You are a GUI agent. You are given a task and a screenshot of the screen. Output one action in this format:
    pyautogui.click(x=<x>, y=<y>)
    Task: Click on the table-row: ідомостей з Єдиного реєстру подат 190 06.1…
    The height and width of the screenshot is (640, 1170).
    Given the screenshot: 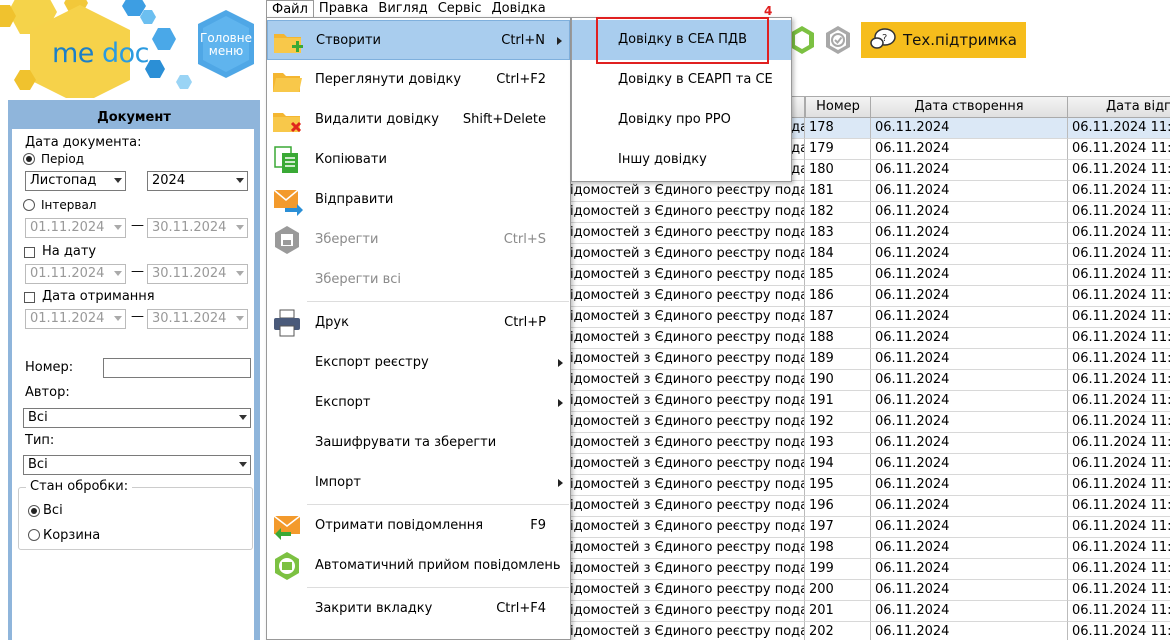 What is the action you would take?
    pyautogui.click(x=869, y=380)
    